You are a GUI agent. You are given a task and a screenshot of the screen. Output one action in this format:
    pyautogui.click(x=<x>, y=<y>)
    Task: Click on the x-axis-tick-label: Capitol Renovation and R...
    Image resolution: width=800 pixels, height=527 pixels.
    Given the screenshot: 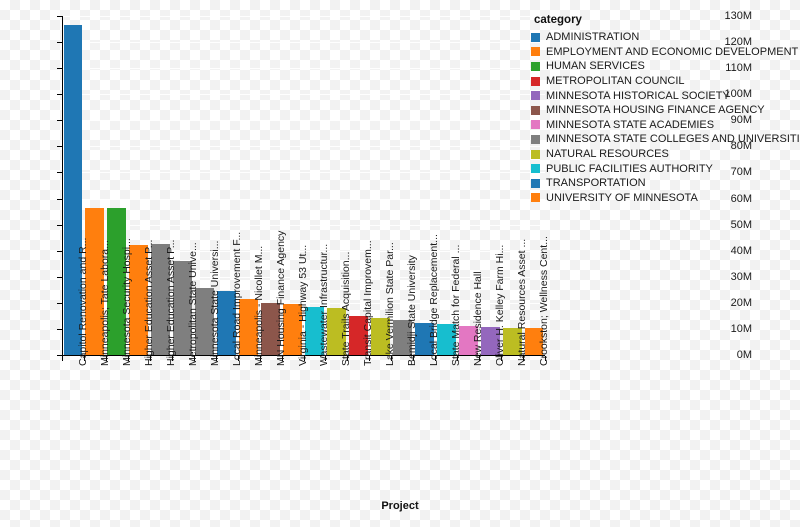 What is the action you would take?
    pyautogui.click(x=82, y=301)
    